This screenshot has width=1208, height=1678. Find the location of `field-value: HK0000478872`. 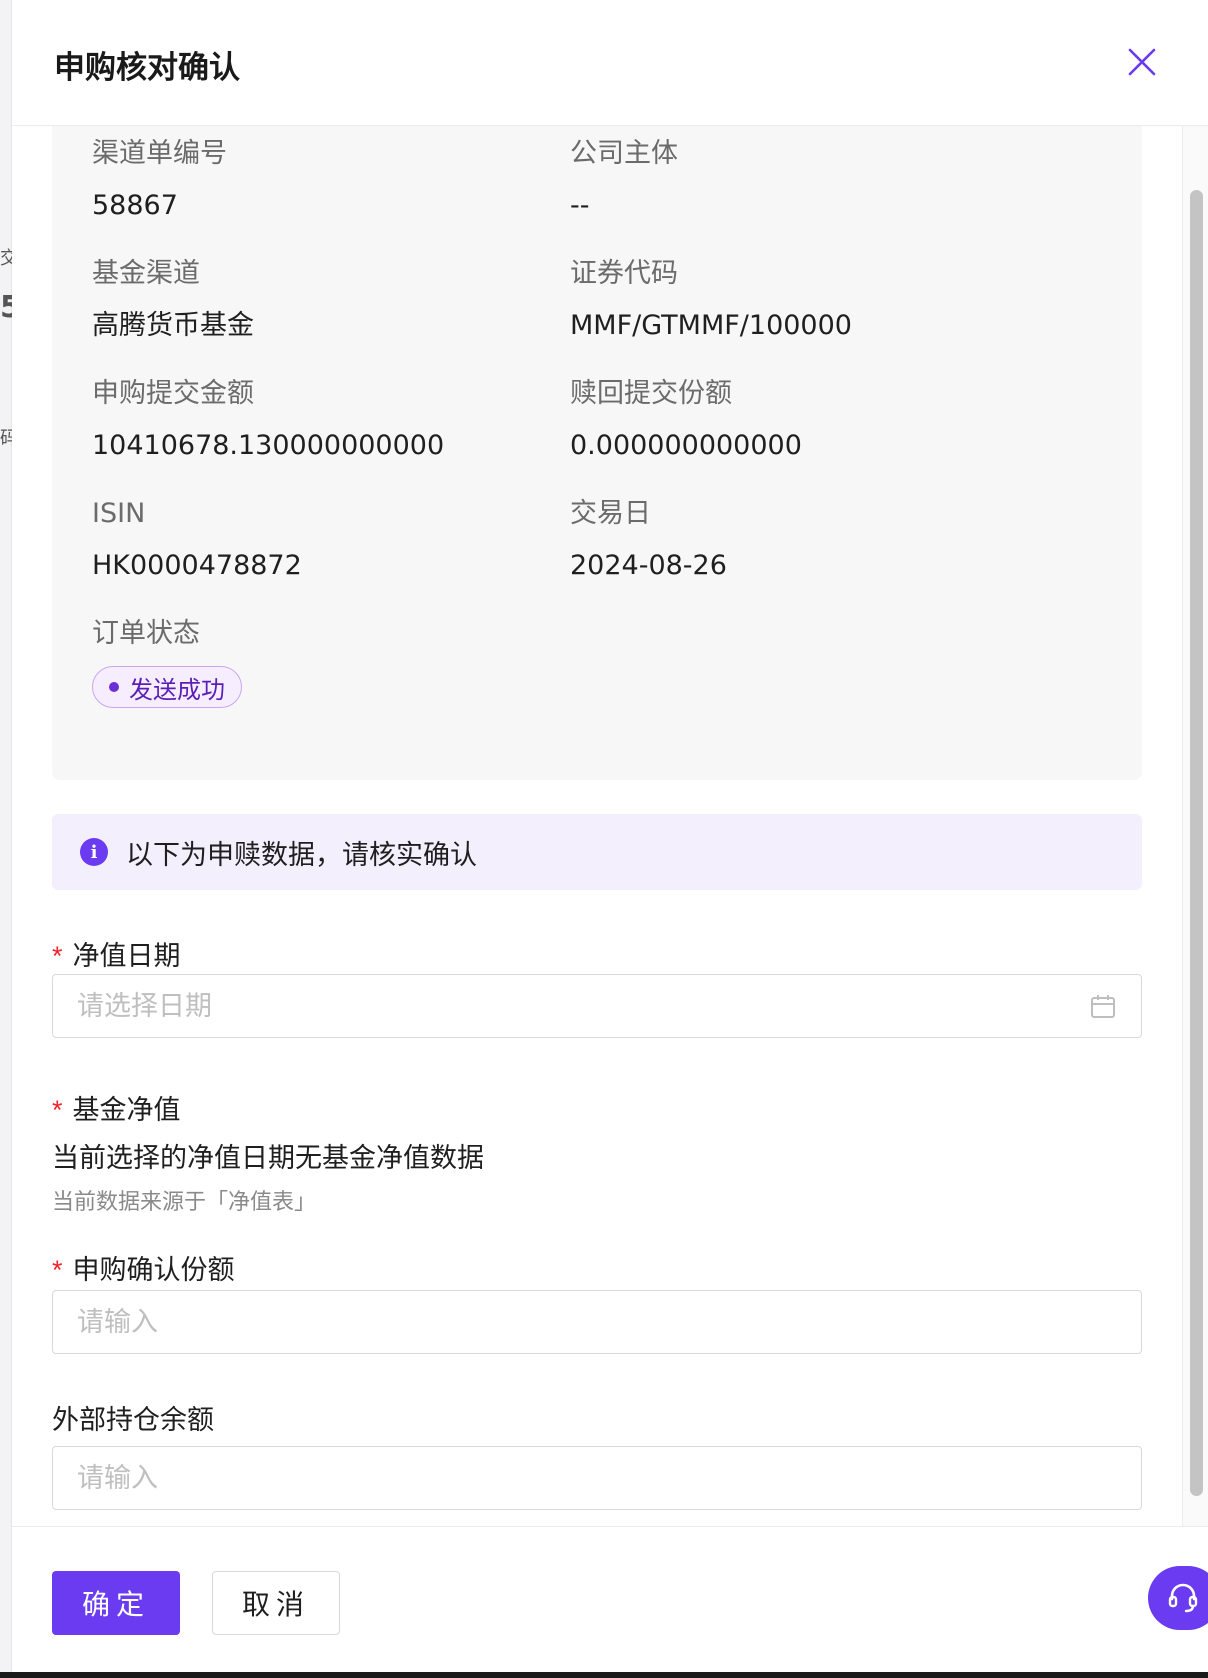

field-value: HK0000478872 is located at coordinates (197, 565).